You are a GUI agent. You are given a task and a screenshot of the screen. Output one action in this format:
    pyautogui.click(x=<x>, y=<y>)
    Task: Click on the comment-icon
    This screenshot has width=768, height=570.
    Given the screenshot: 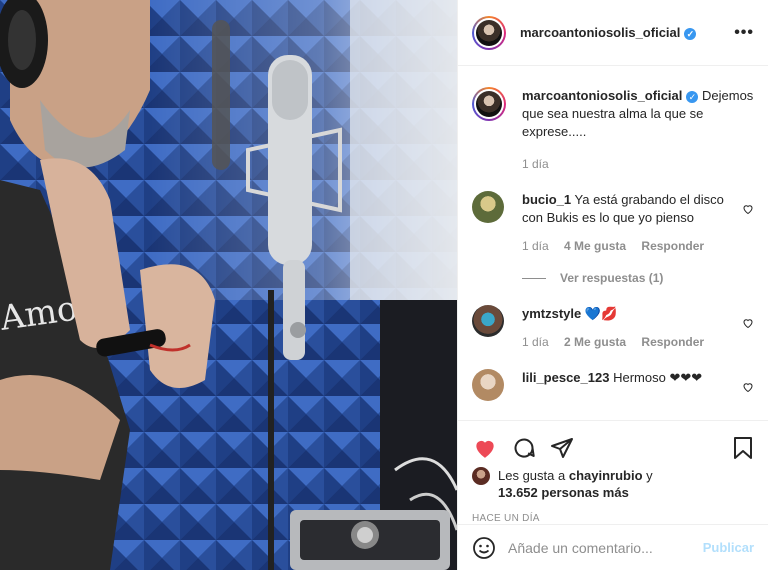 What is the action you would take?
    pyautogui.click(x=524, y=448)
    